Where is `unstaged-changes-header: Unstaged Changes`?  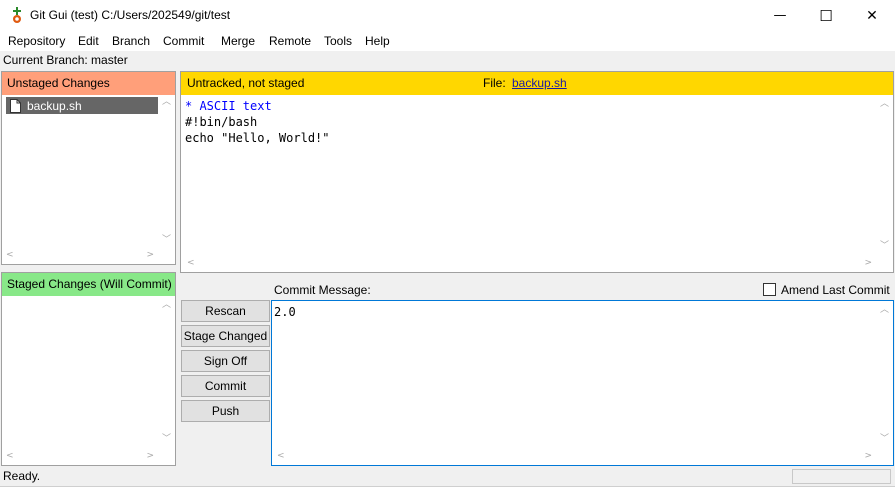 unstaged-changes-header: Unstaged Changes is located at coordinates (88, 83).